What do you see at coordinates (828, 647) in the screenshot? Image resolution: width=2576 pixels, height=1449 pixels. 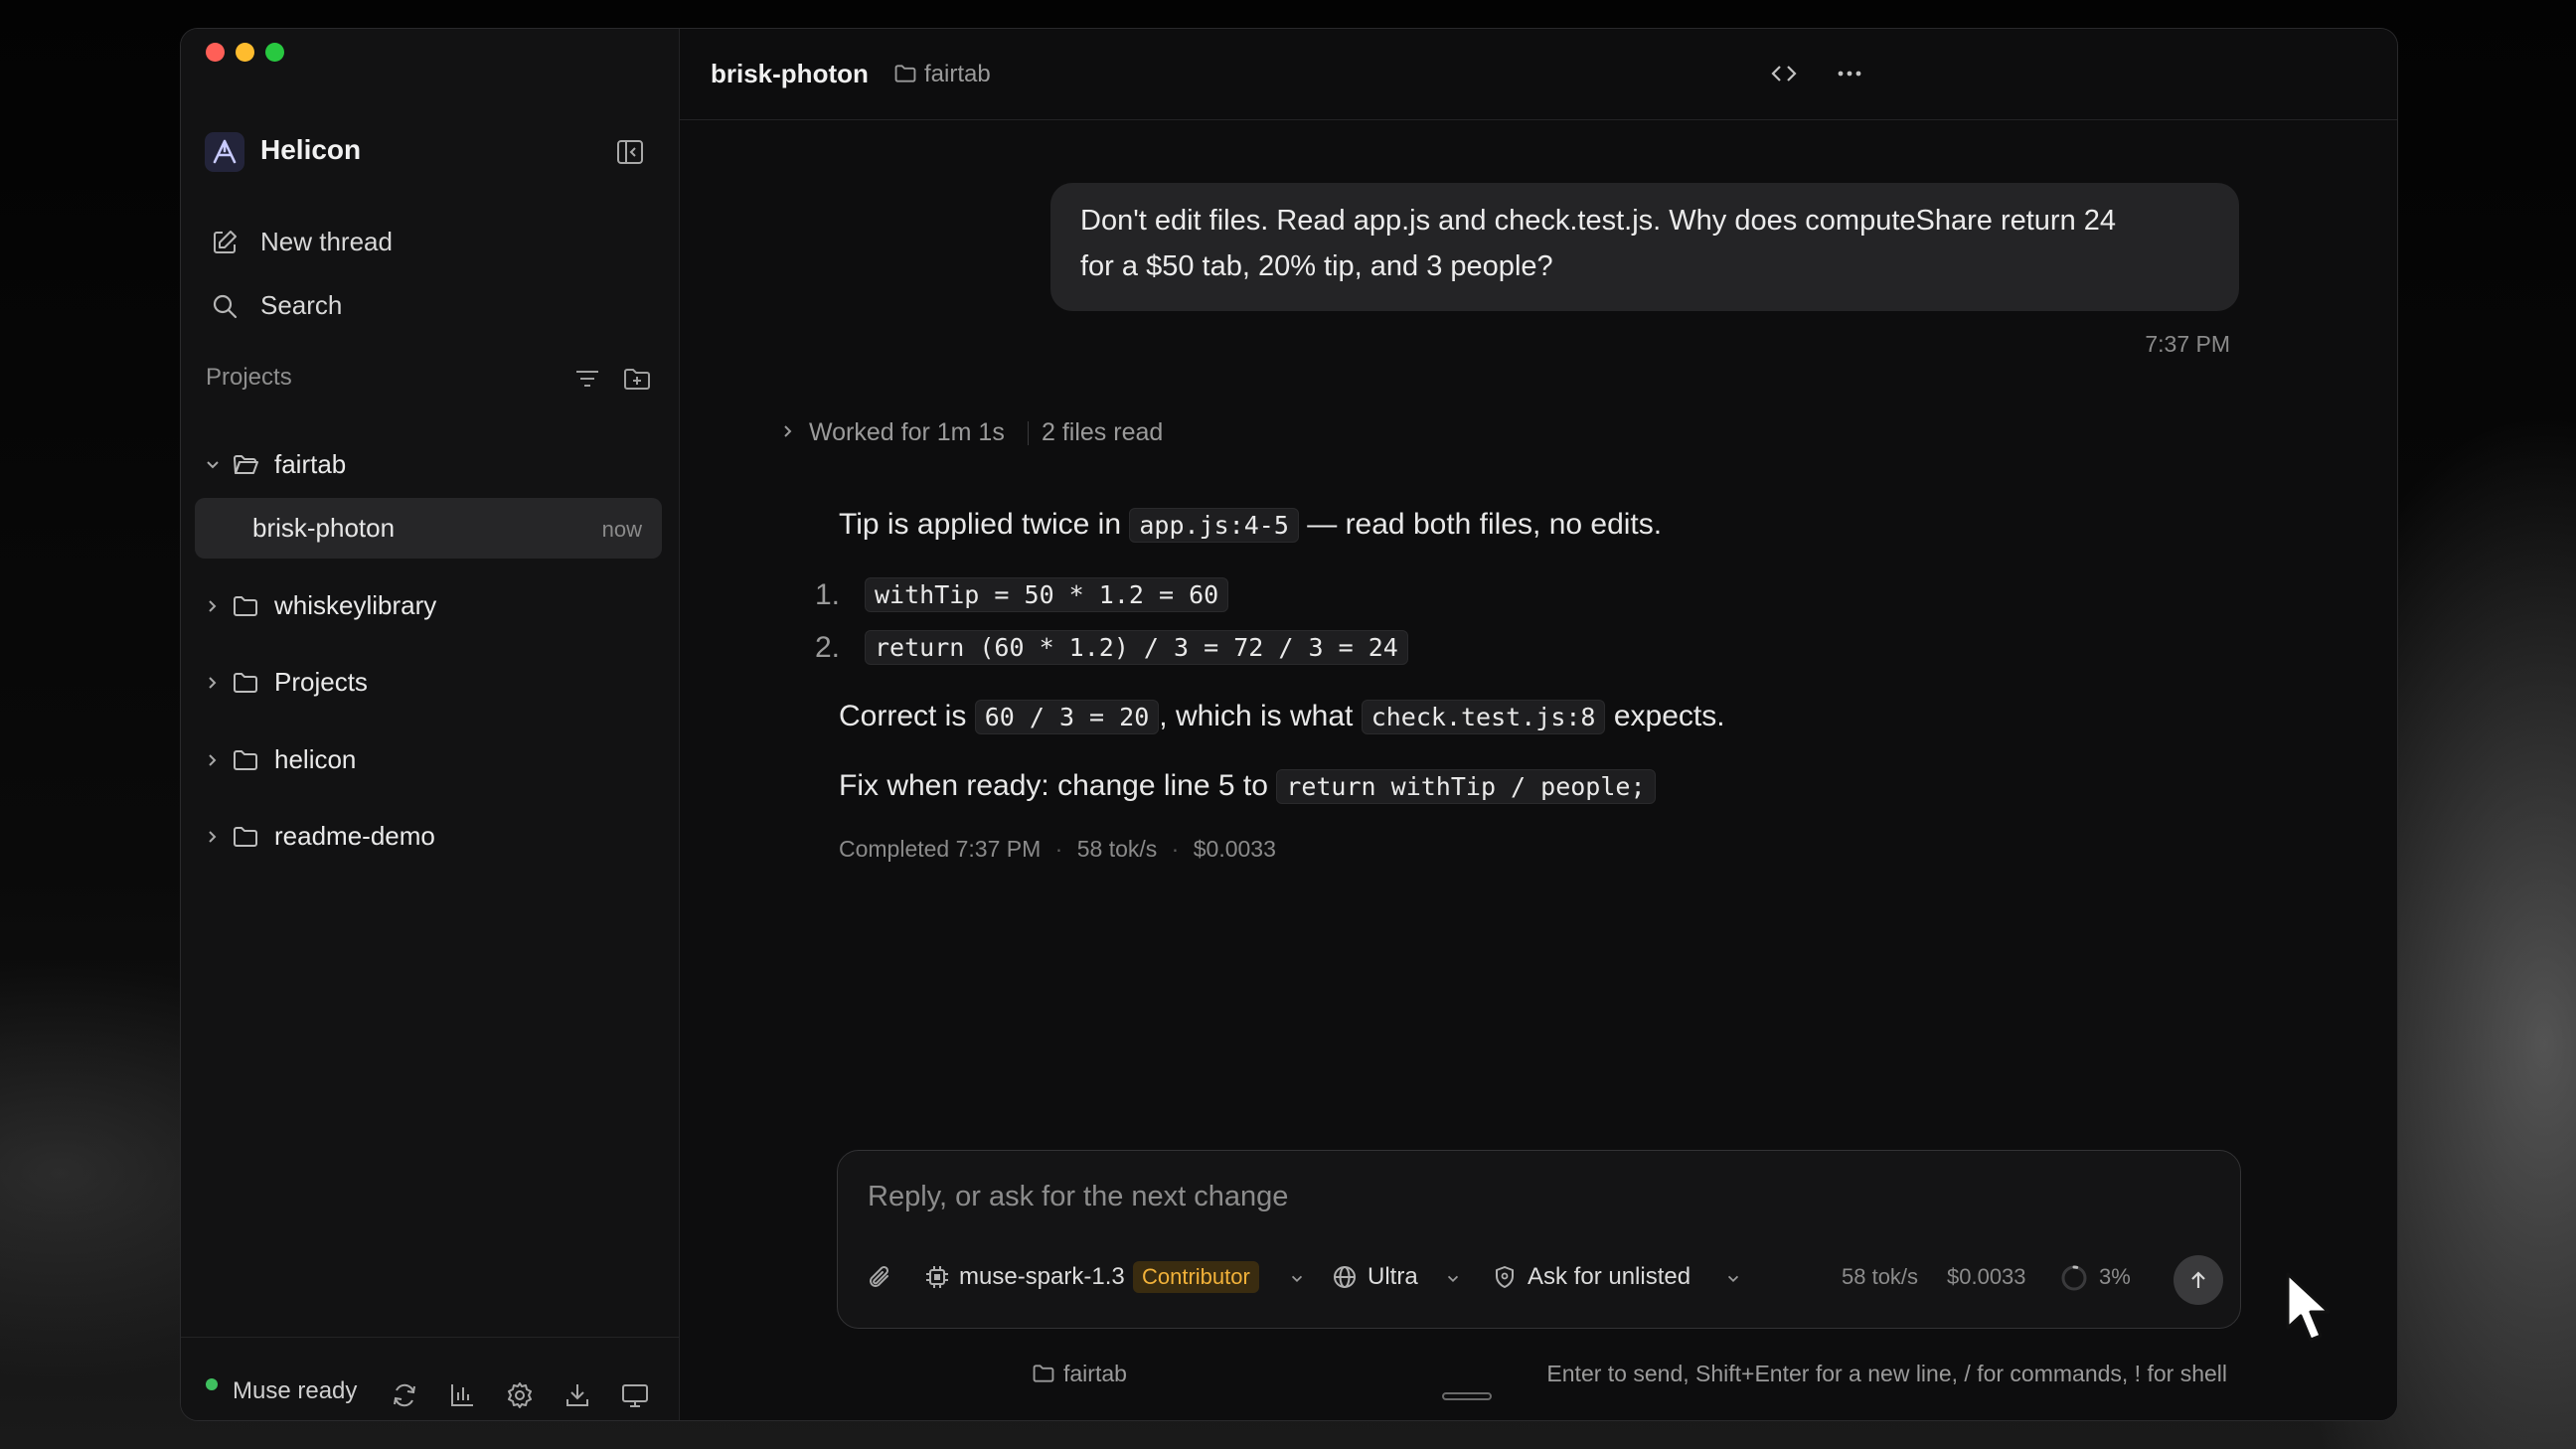 I see `list-number: 2.` at bounding box center [828, 647].